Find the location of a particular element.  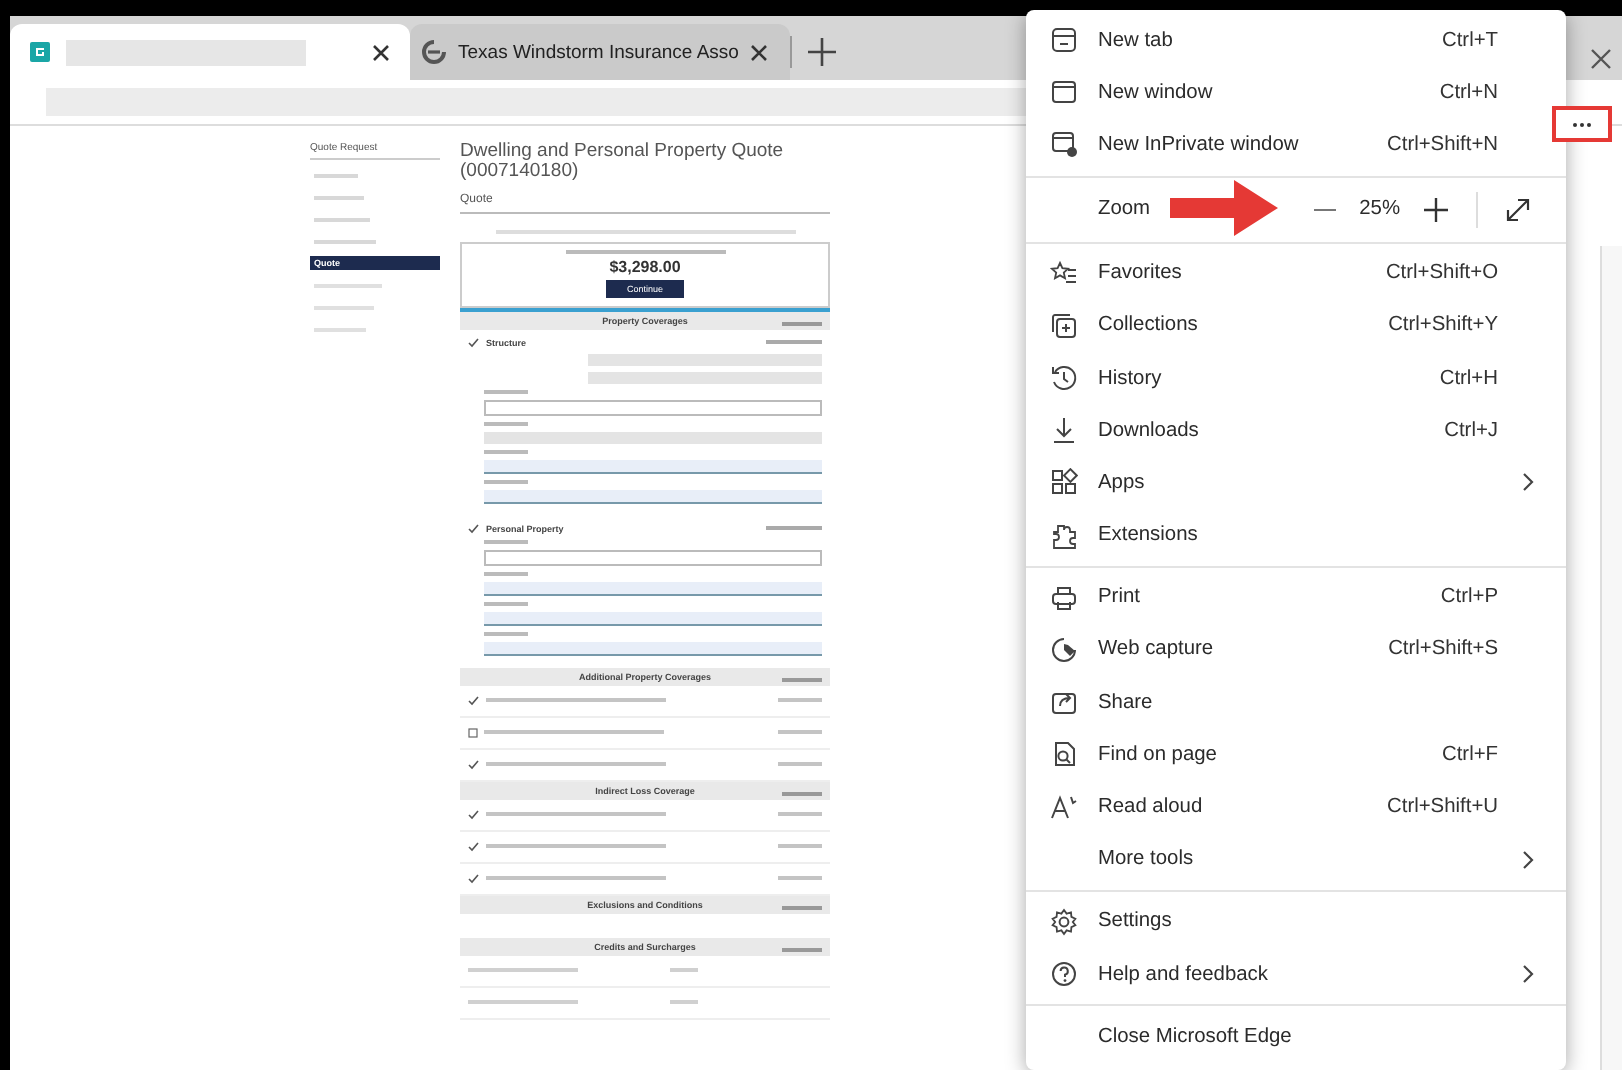

menu-item: Print Ctrl+P is located at coordinates (1296, 597).